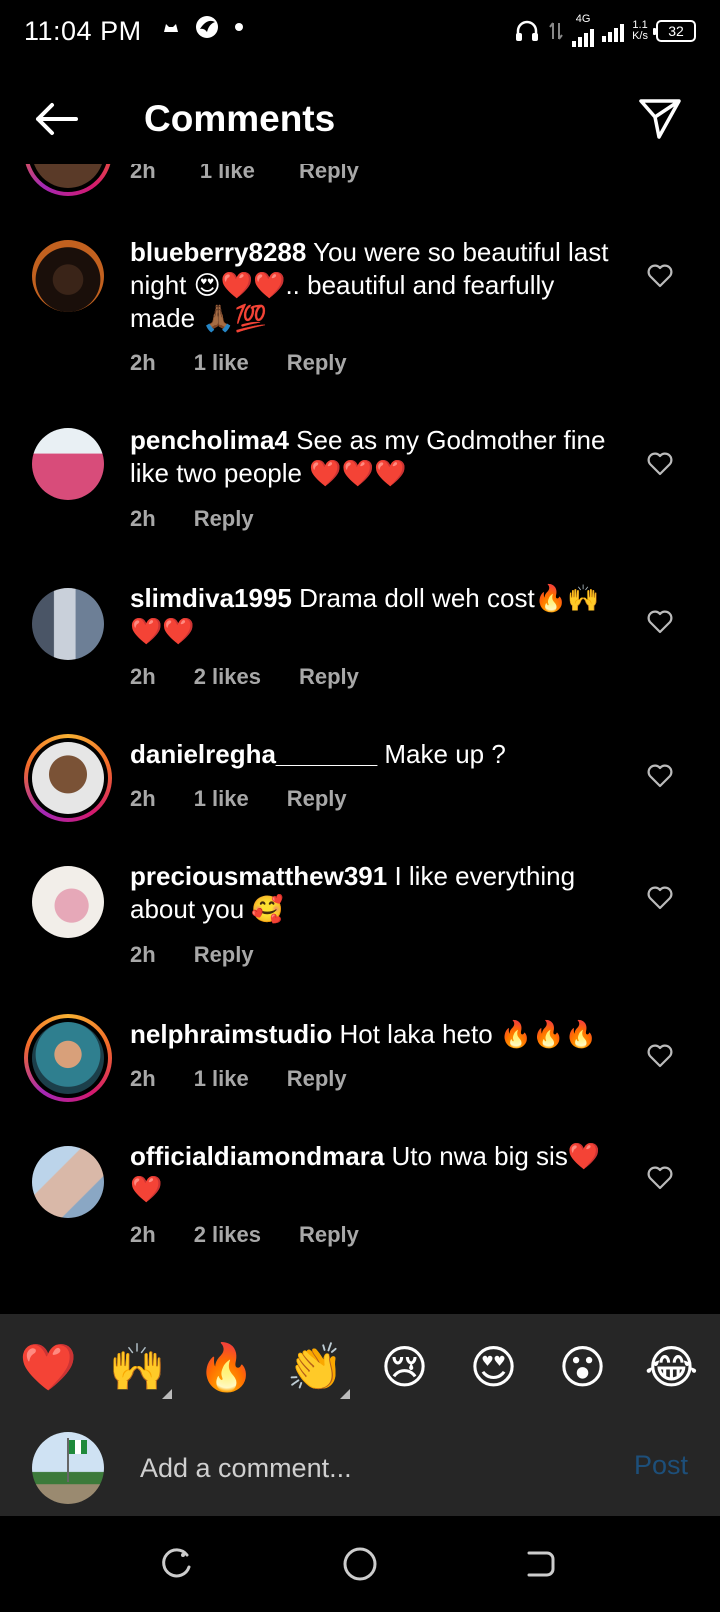 This screenshot has width=720, height=1612. I want to click on comment-meta: 2h Reply, so click(211, 519).